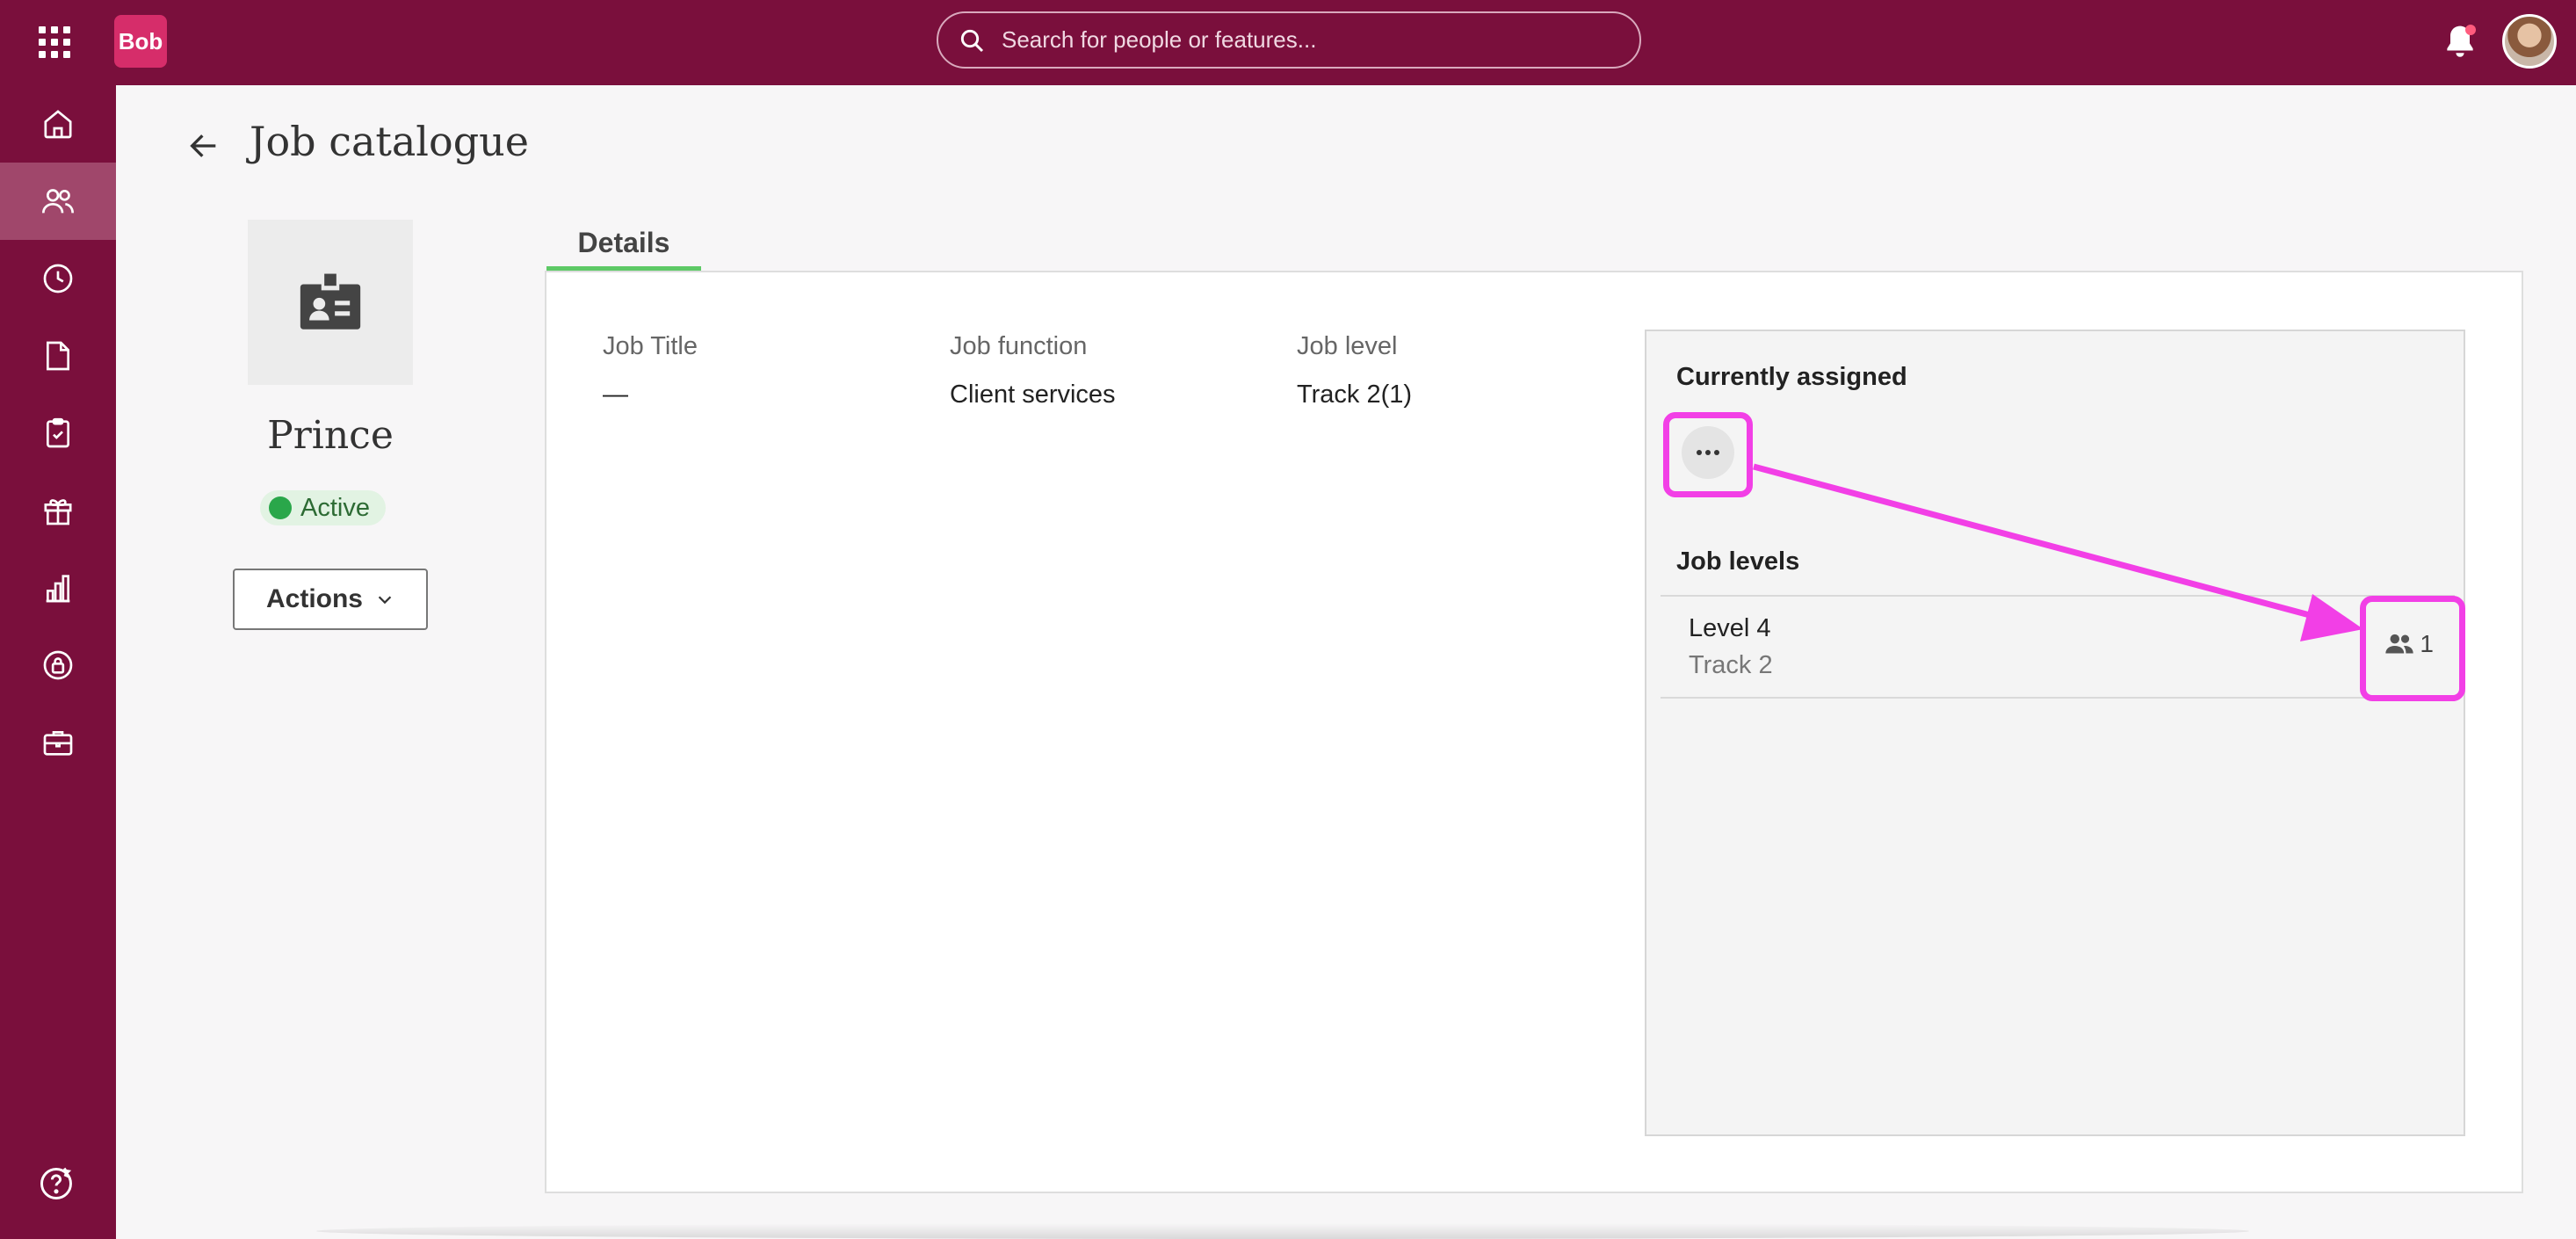 This screenshot has height=1239, width=2576. What do you see at coordinates (972, 41) in the screenshot?
I see `search-icon` at bounding box center [972, 41].